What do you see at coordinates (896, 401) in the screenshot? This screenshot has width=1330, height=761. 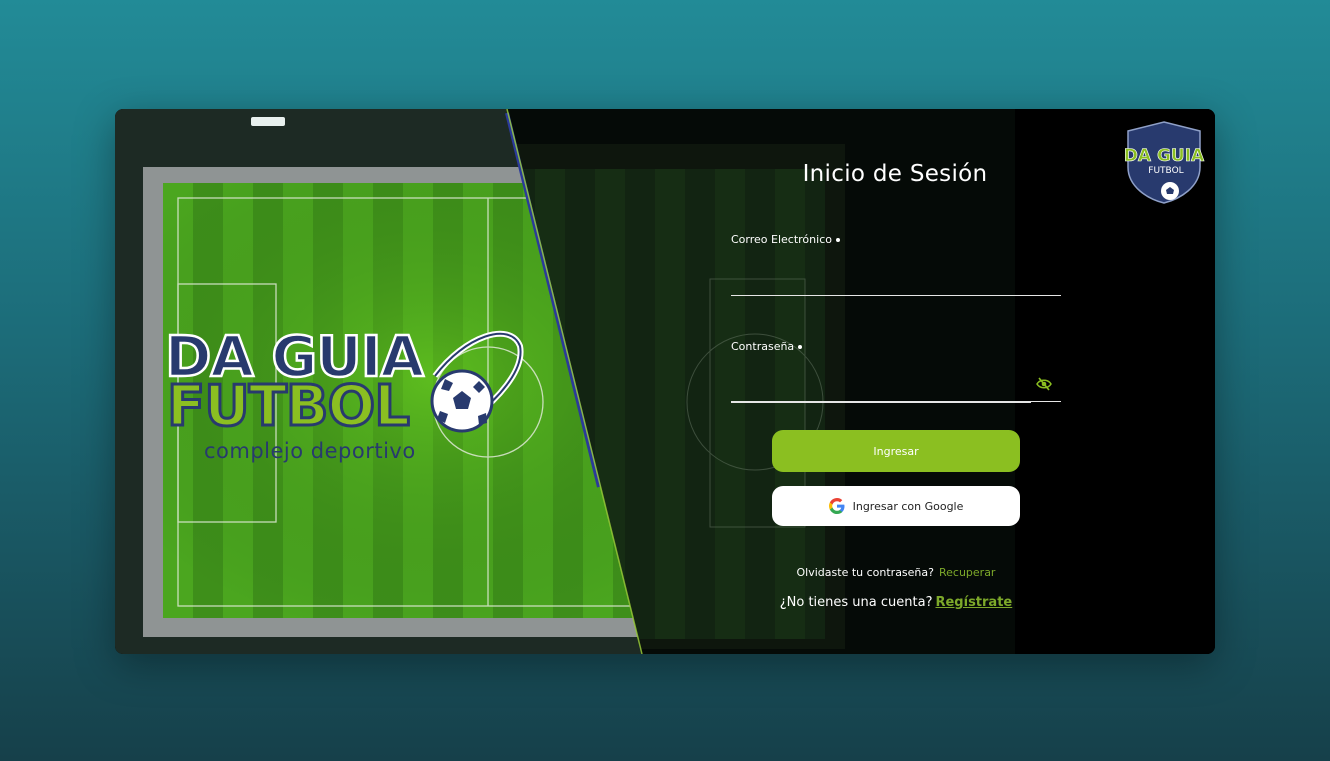 I see `password-underline` at bounding box center [896, 401].